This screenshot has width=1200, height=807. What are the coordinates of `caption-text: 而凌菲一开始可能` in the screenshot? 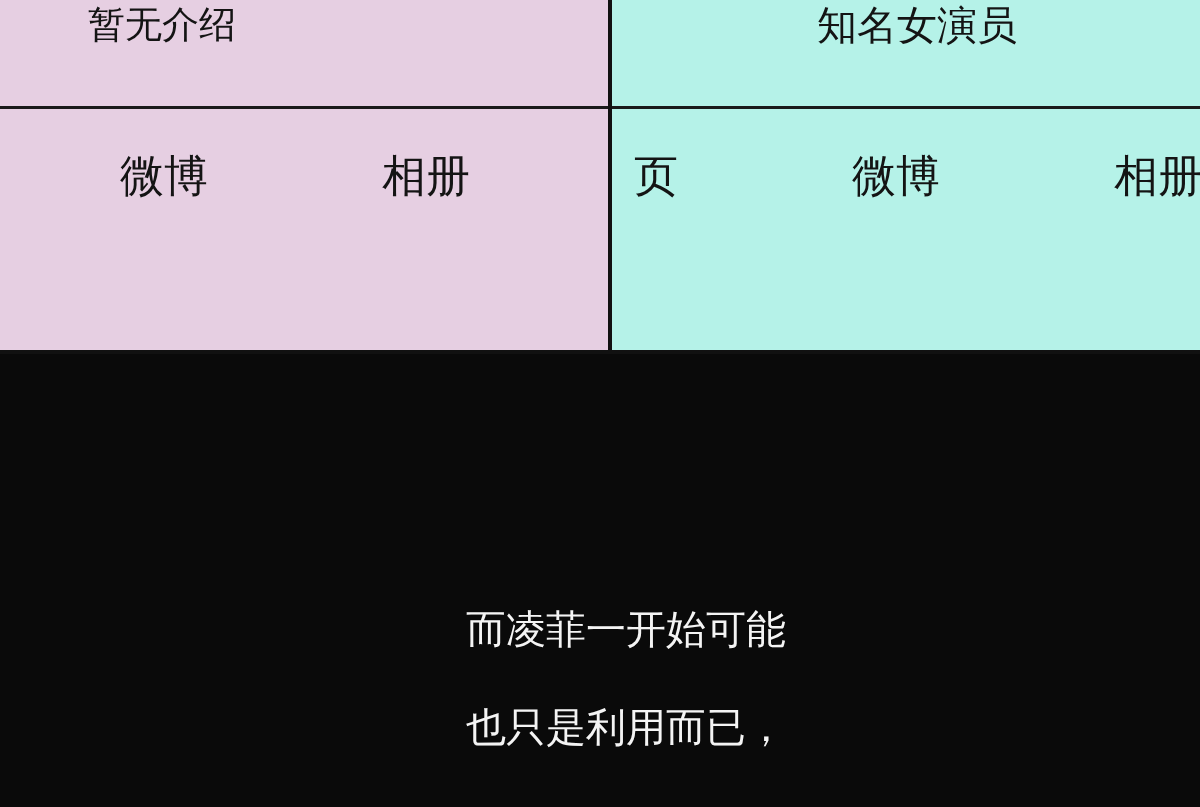 It's located at (626, 629).